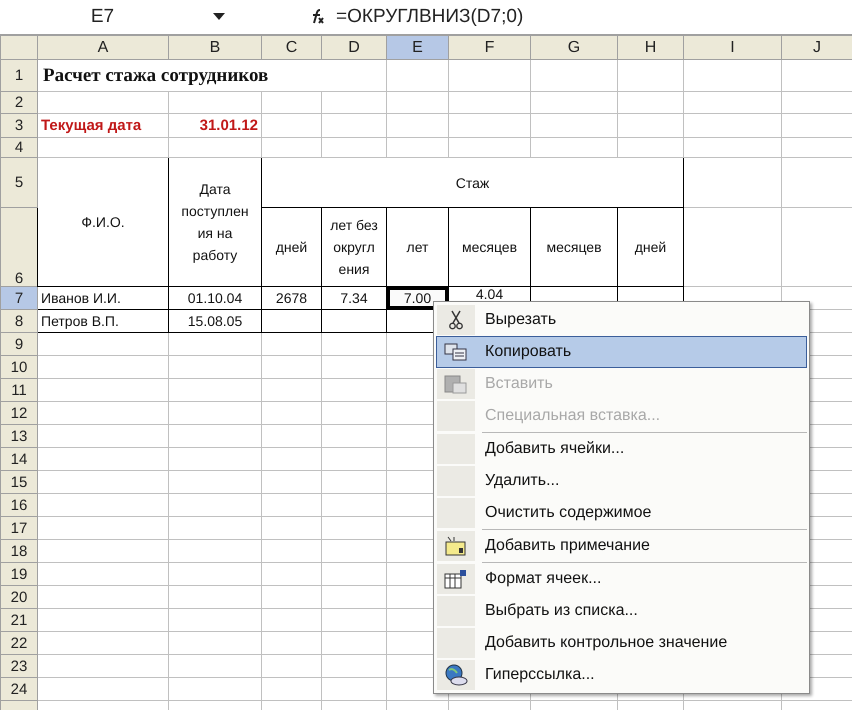 This screenshot has height=710, width=852. What do you see at coordinates (417, 48) in the screenshot?
I see `column-header: E` at bounding box center [417, 48].